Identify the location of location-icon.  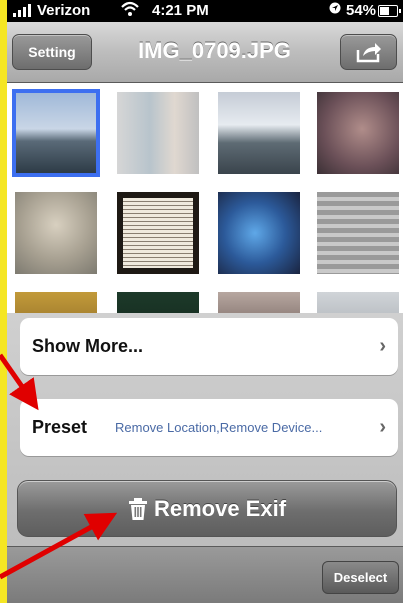
(335, 9).